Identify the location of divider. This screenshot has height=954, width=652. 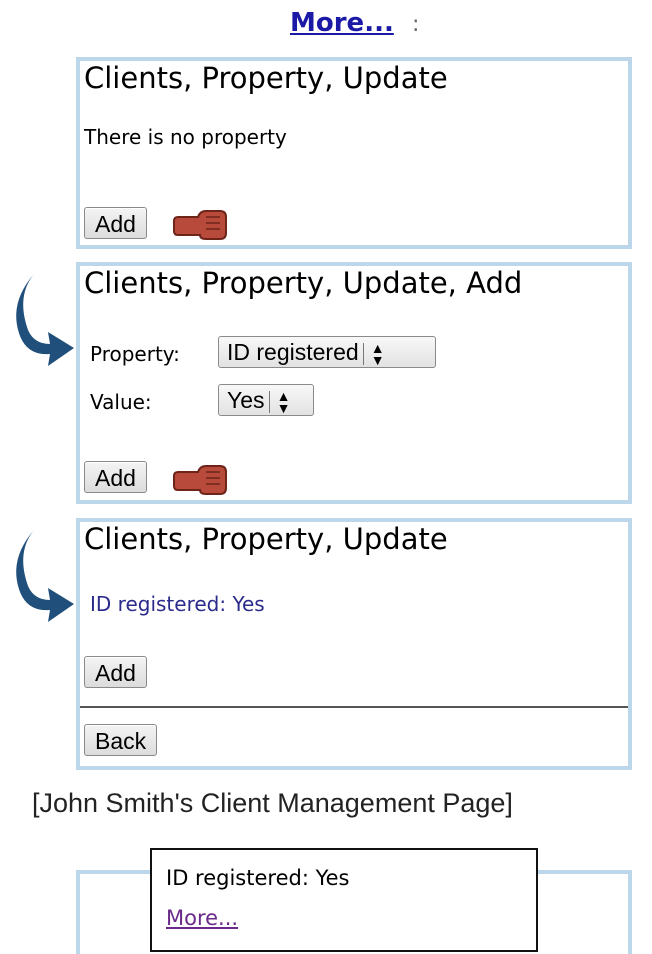
(354, 707).